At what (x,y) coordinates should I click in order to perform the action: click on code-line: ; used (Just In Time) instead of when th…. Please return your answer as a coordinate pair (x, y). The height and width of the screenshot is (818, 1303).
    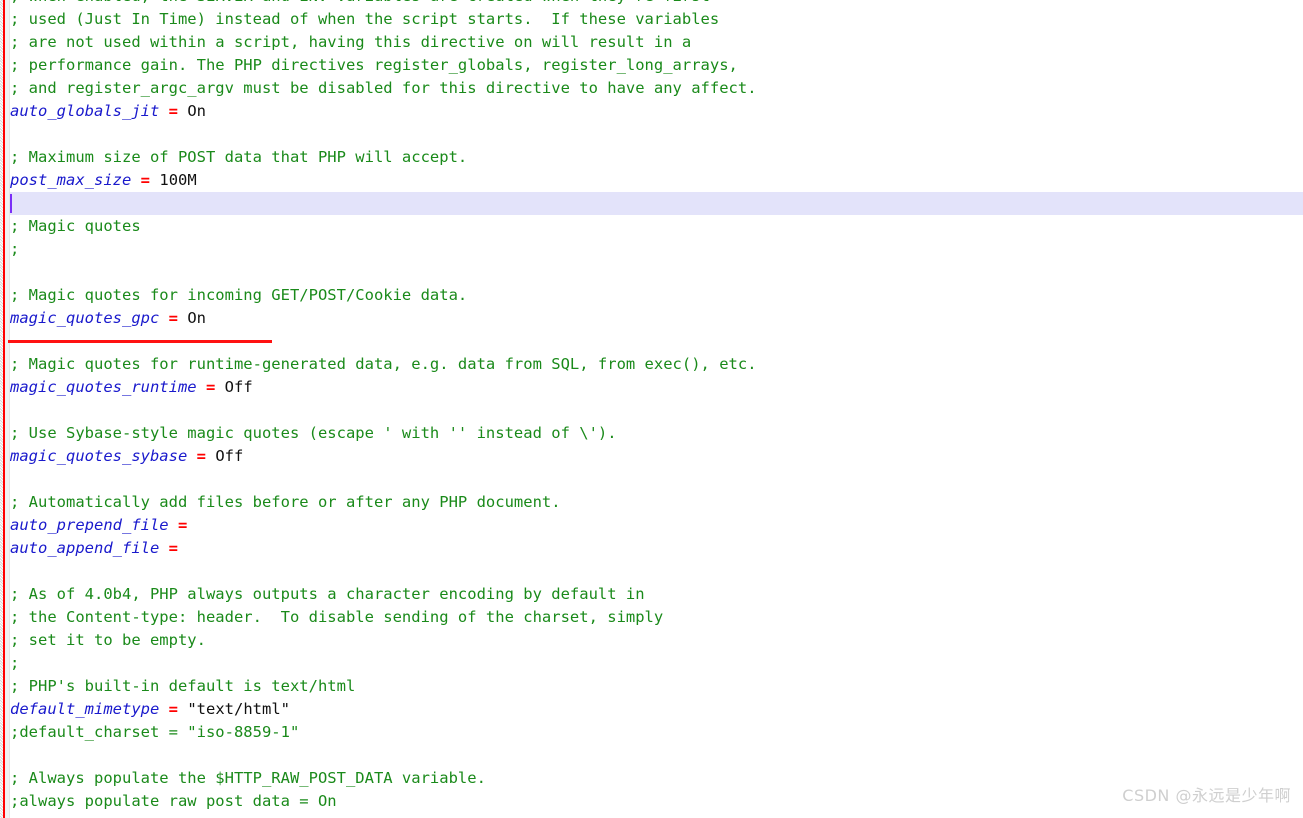
    Looking at the image, I should click on (651, 19).